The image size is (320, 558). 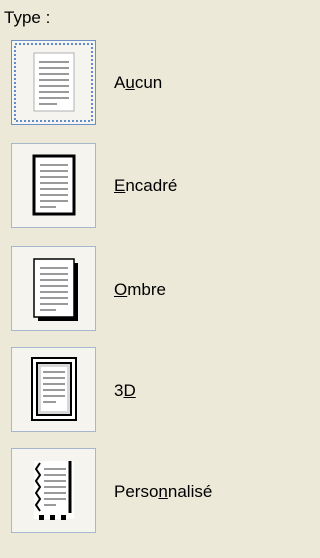 I want to click on border-option-3d-label: 3D, so click(x=125, y=390).